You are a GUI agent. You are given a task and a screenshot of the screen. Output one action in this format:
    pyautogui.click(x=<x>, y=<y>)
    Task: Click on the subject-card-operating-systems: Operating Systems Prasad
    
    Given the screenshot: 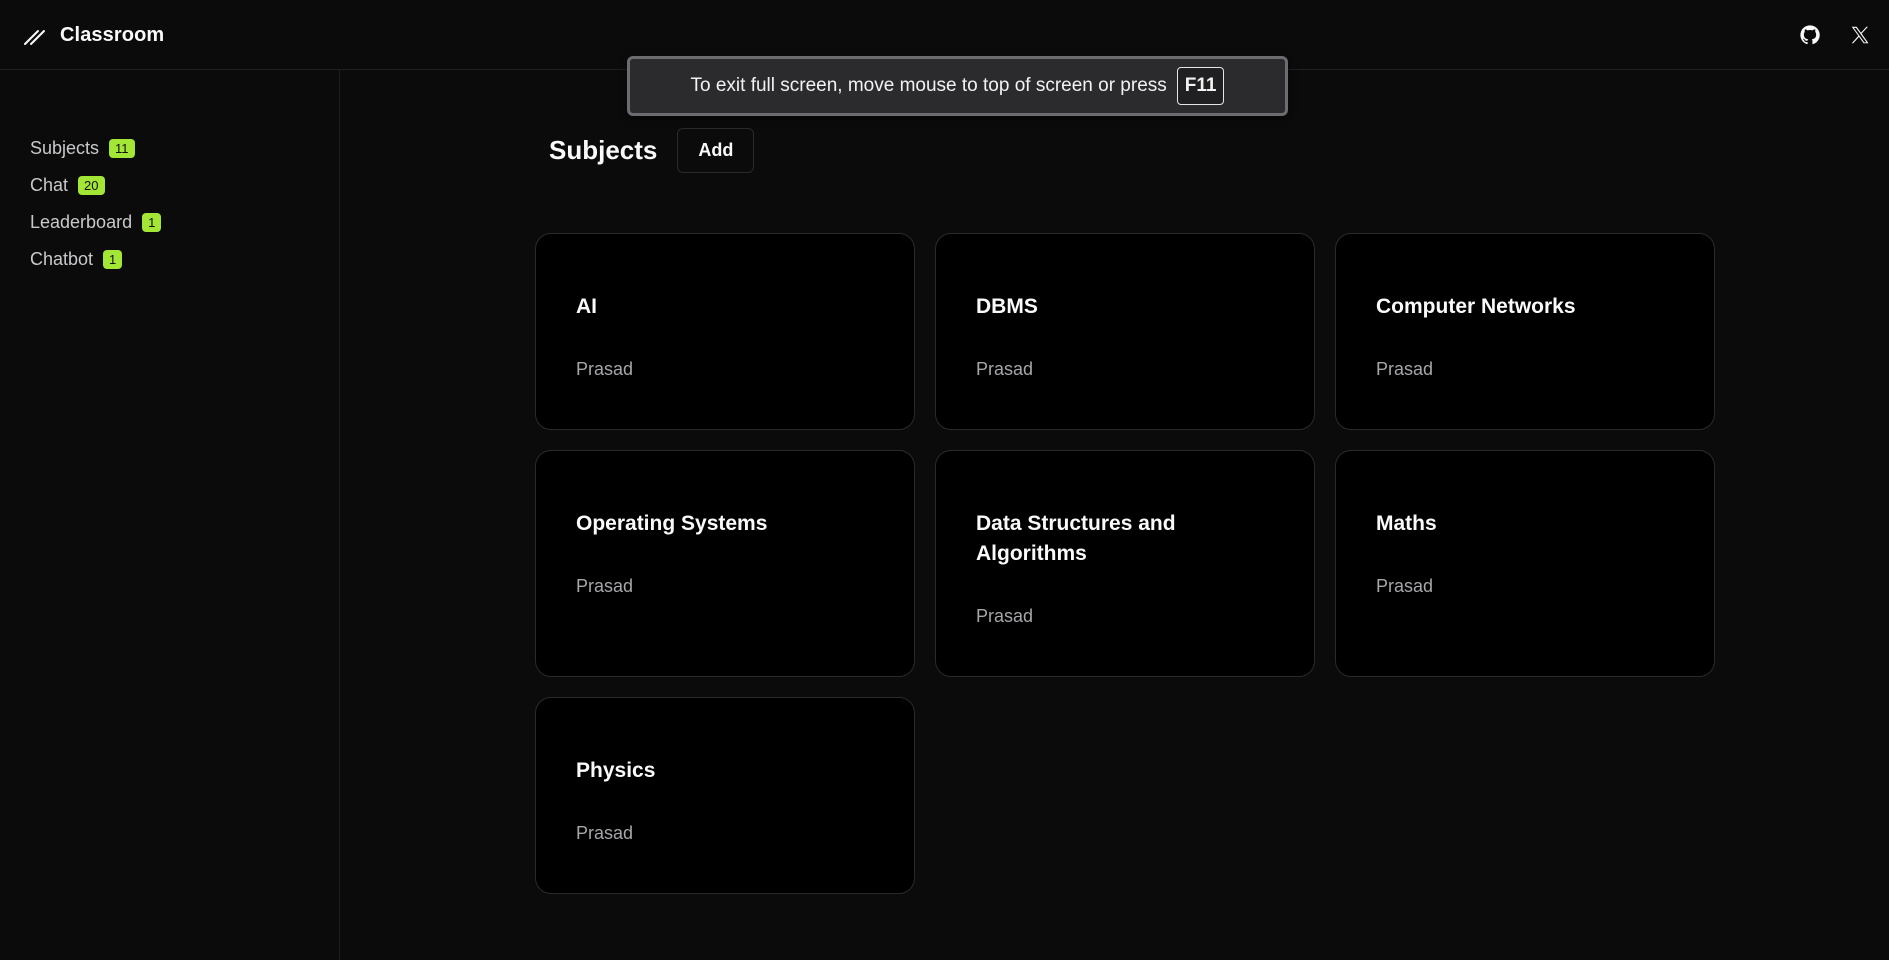 What is the action you would take?
    pyautogui.click(x=725, y=563)
    